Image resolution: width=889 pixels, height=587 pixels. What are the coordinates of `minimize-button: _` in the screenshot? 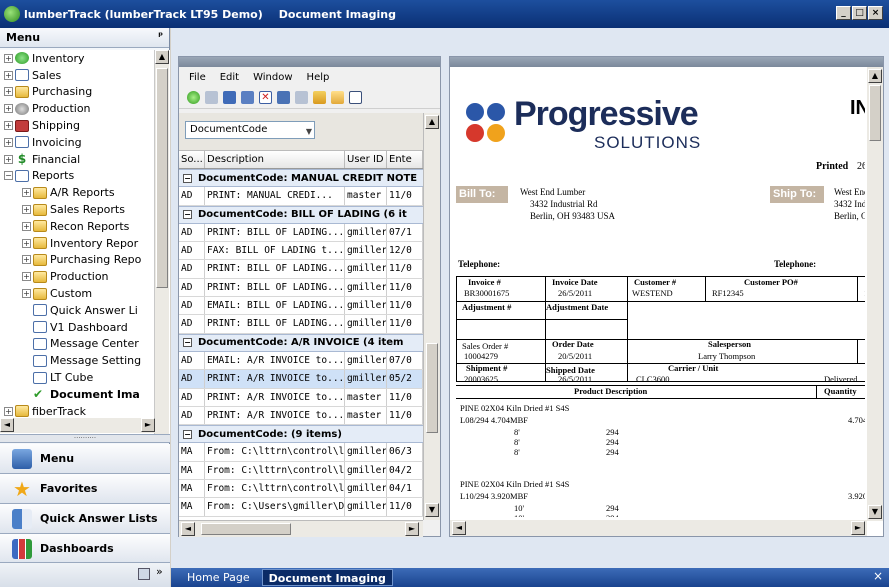 It's located at (843, 13).